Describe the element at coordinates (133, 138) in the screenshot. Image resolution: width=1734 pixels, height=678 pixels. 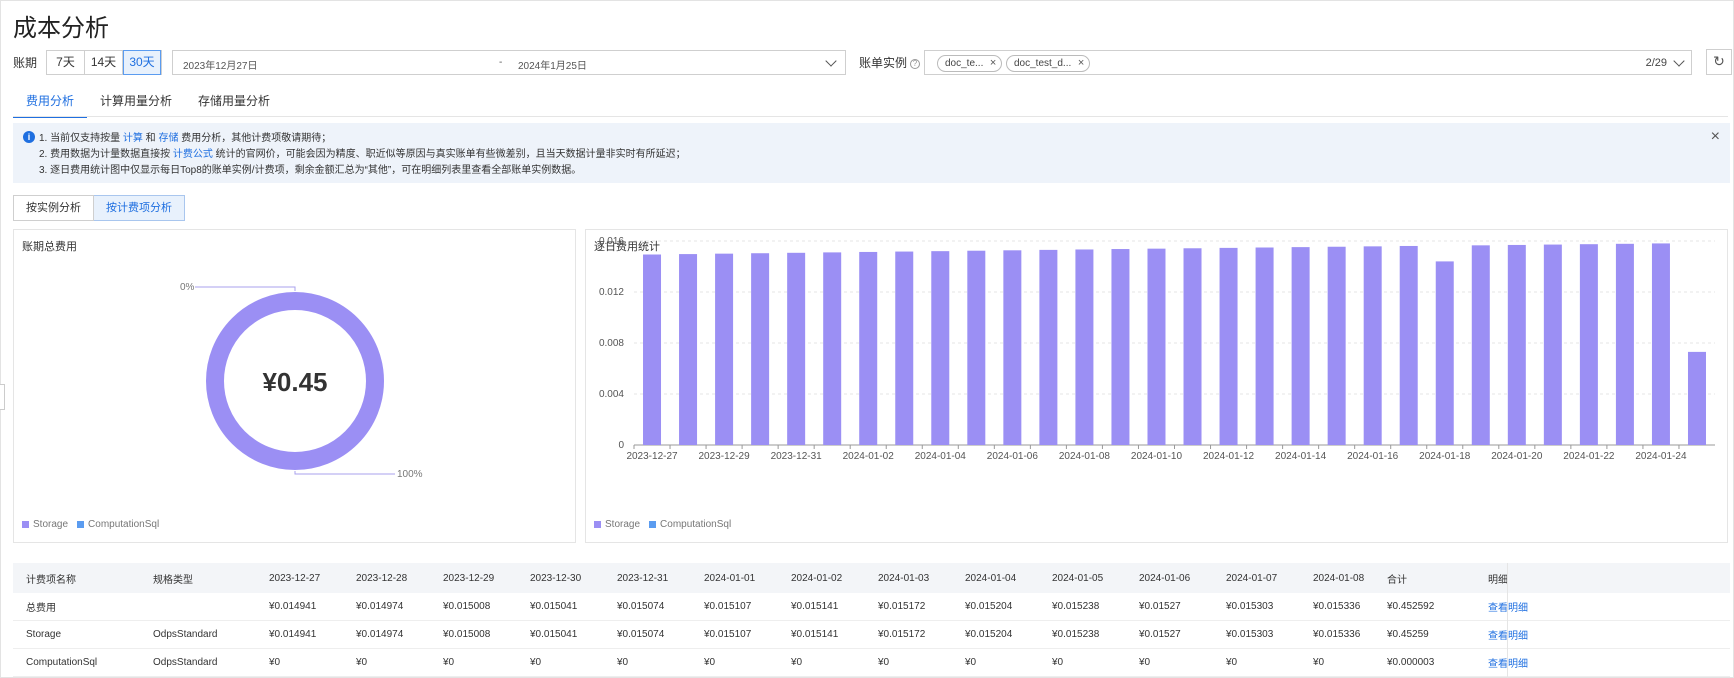
I see `compute-link: 计算` at that location.